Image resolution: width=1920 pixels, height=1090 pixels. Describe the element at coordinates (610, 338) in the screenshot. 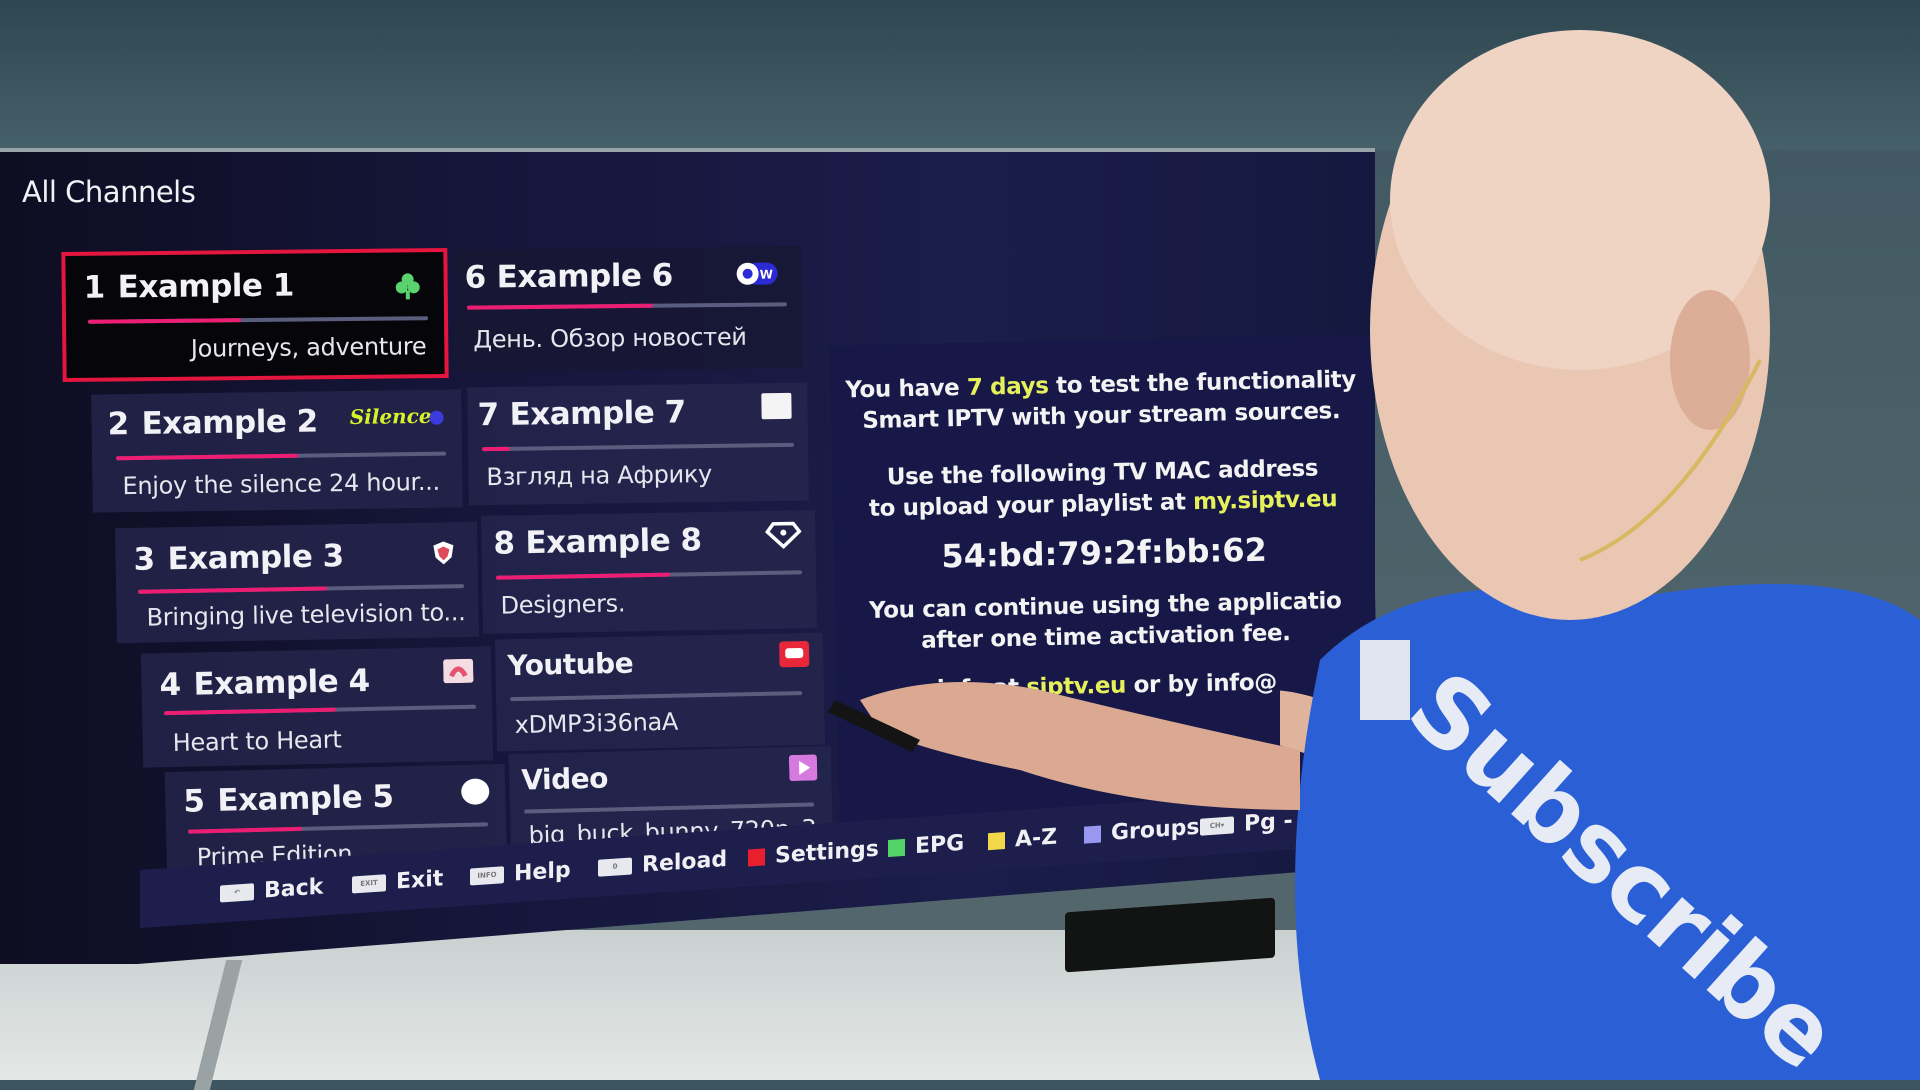

I see `channel-program: День. Обзор новостей` at that location.